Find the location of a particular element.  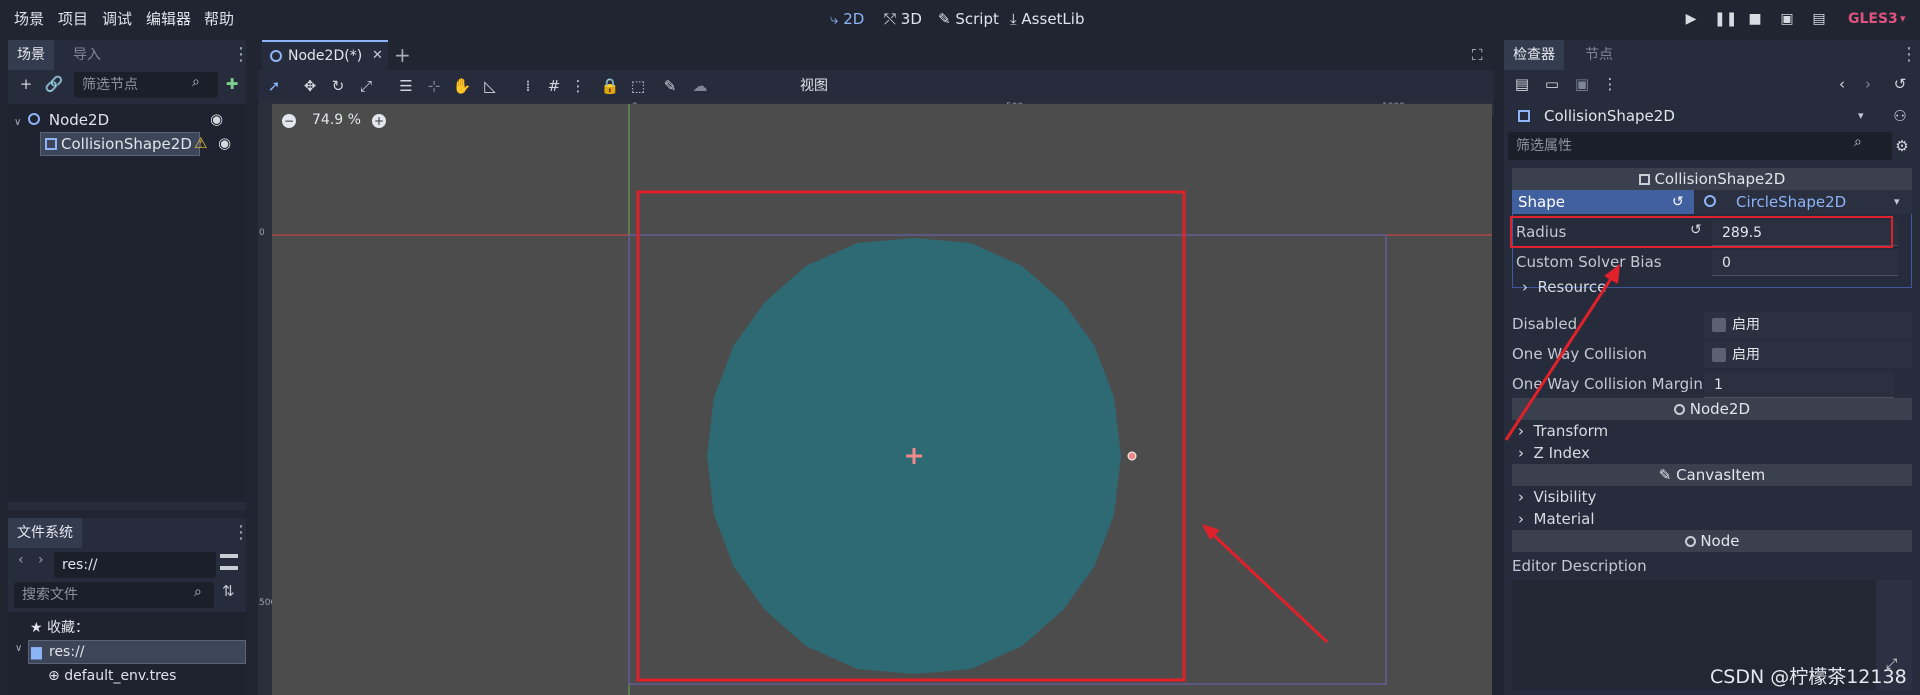

renderer-selector: GLES3 is located at coordinates (1873, 19).